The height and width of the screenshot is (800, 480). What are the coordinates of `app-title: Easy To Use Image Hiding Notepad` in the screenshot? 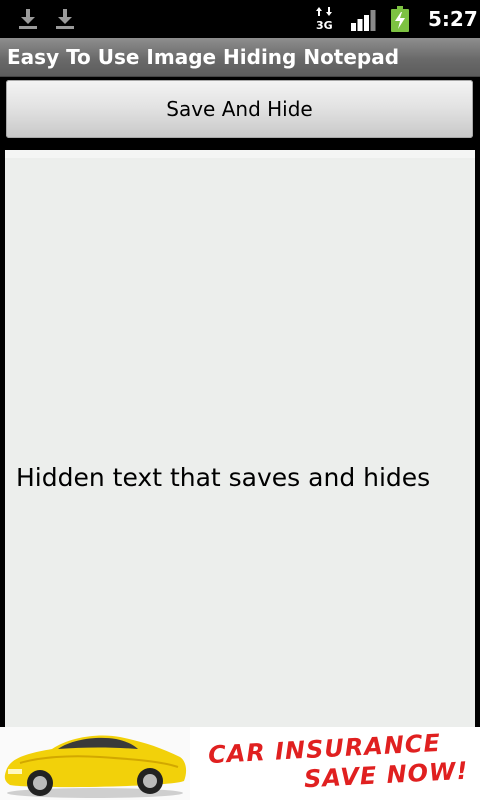 It's located at (203, 57).